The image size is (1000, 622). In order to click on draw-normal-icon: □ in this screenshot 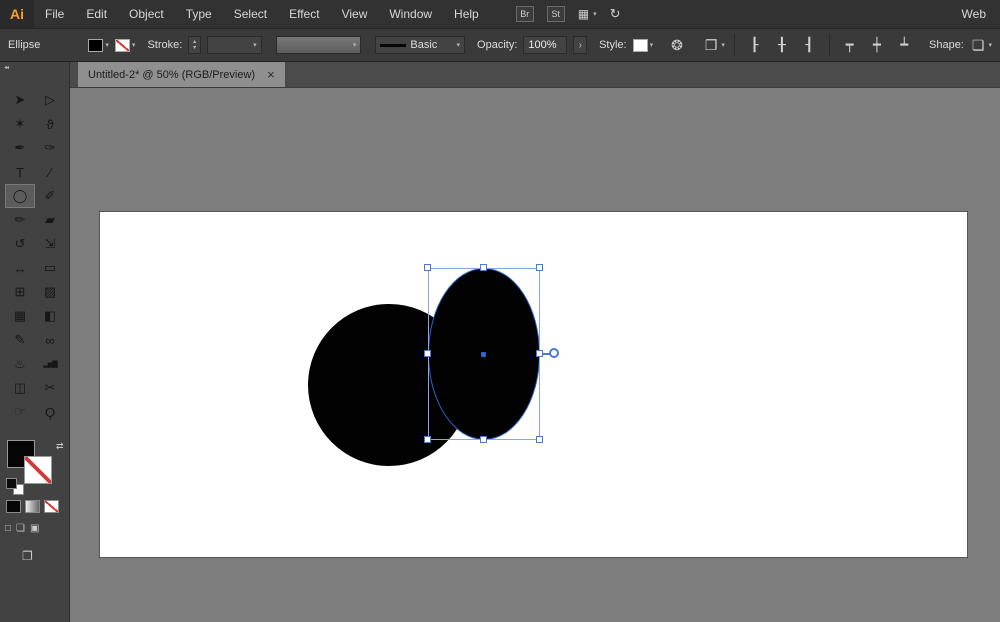, I will do `click(8, 528)`.